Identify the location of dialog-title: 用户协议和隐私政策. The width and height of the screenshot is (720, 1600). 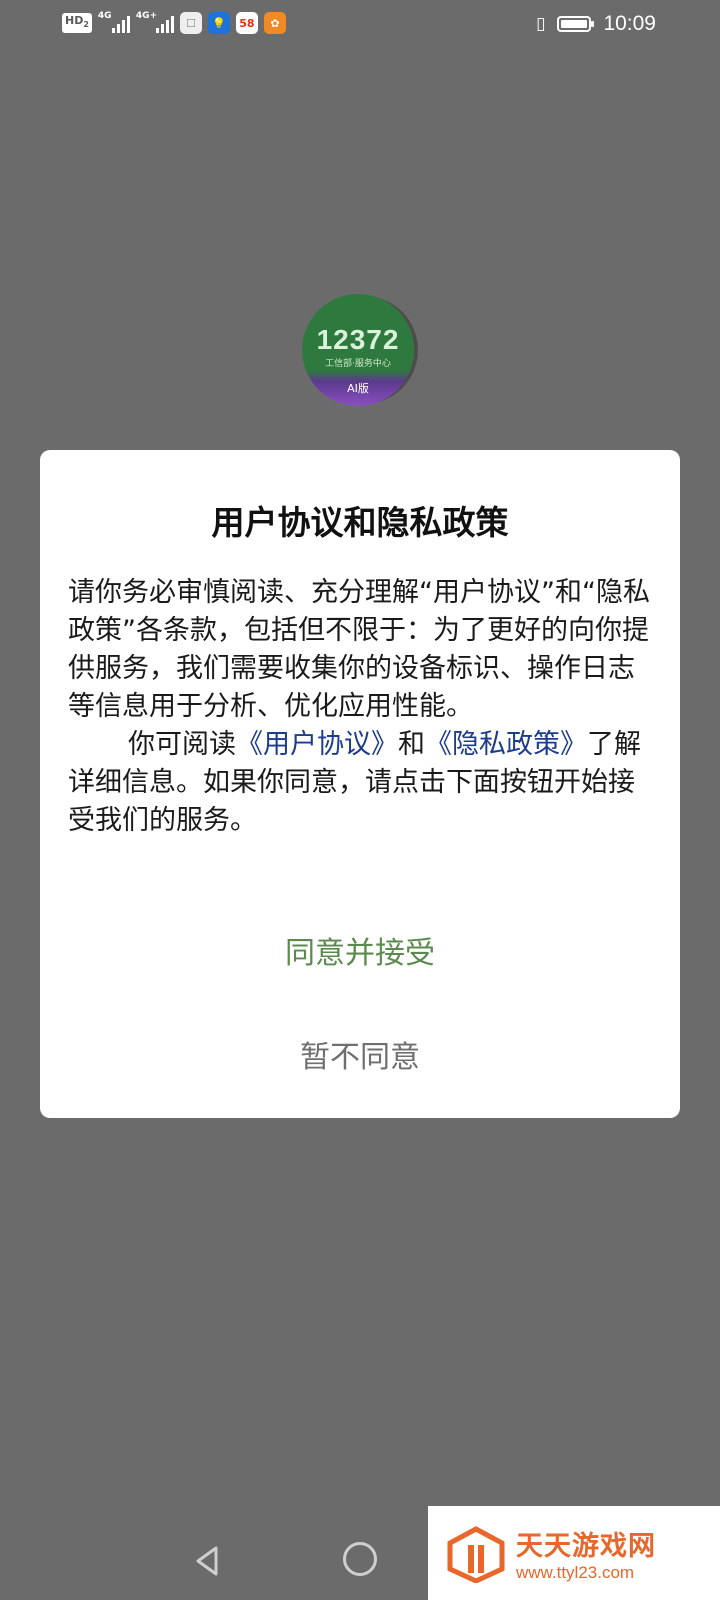
(360, 522).